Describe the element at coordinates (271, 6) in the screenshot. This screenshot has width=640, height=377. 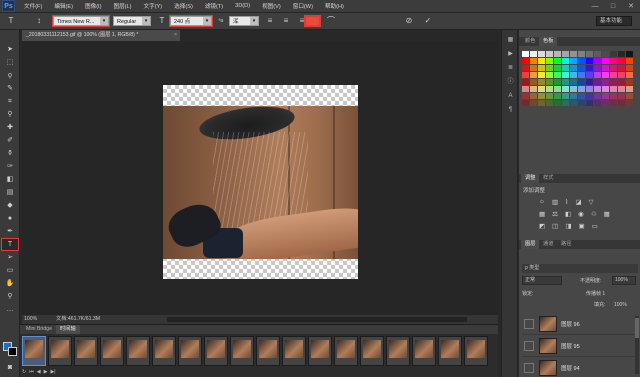
I see `menu-view: 视图(V)` at that location.